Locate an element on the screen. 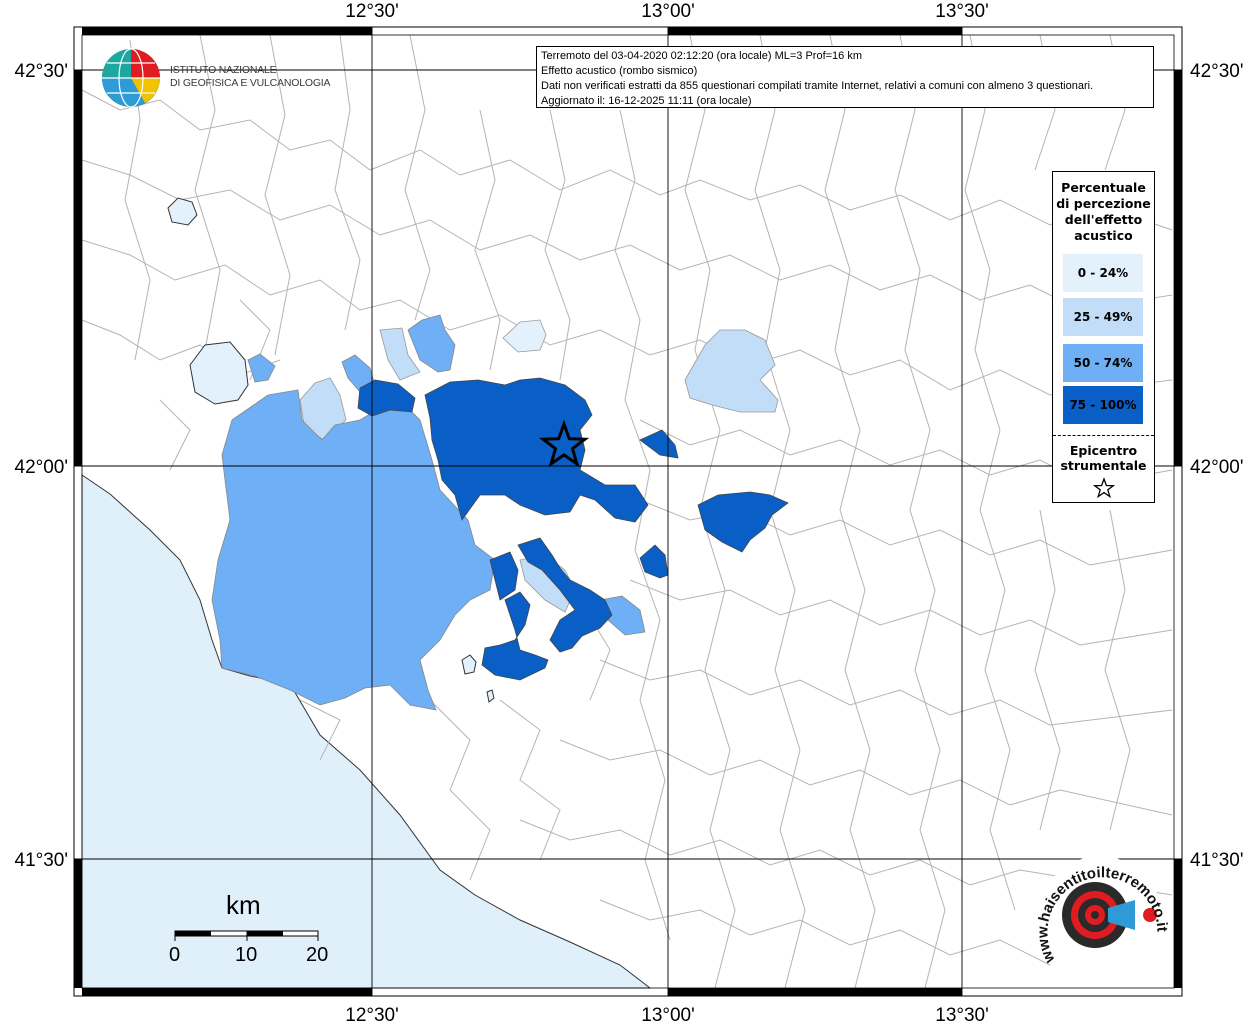 This screenshot has height=1024, width=1256. legend-item-0-24: 0 - 24% is located at coordinates (1103, 273).